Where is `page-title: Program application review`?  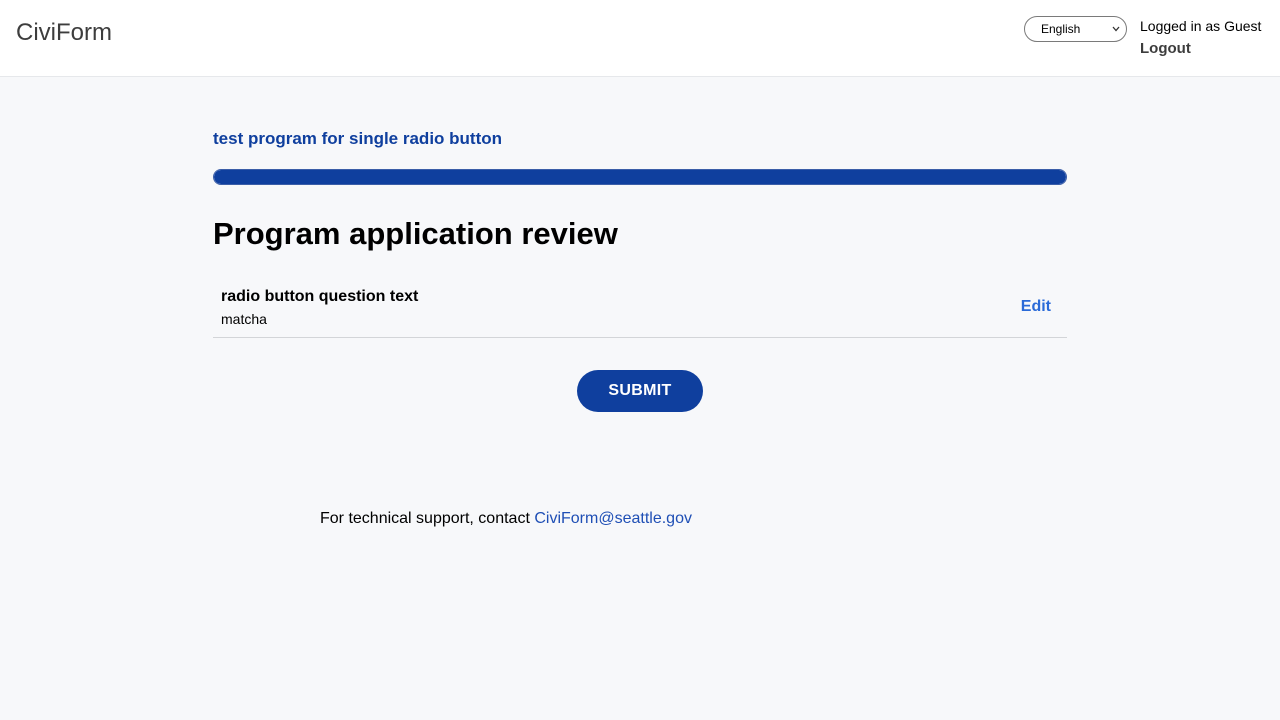 page-title: Program application review is located at coordinates (415, 233).